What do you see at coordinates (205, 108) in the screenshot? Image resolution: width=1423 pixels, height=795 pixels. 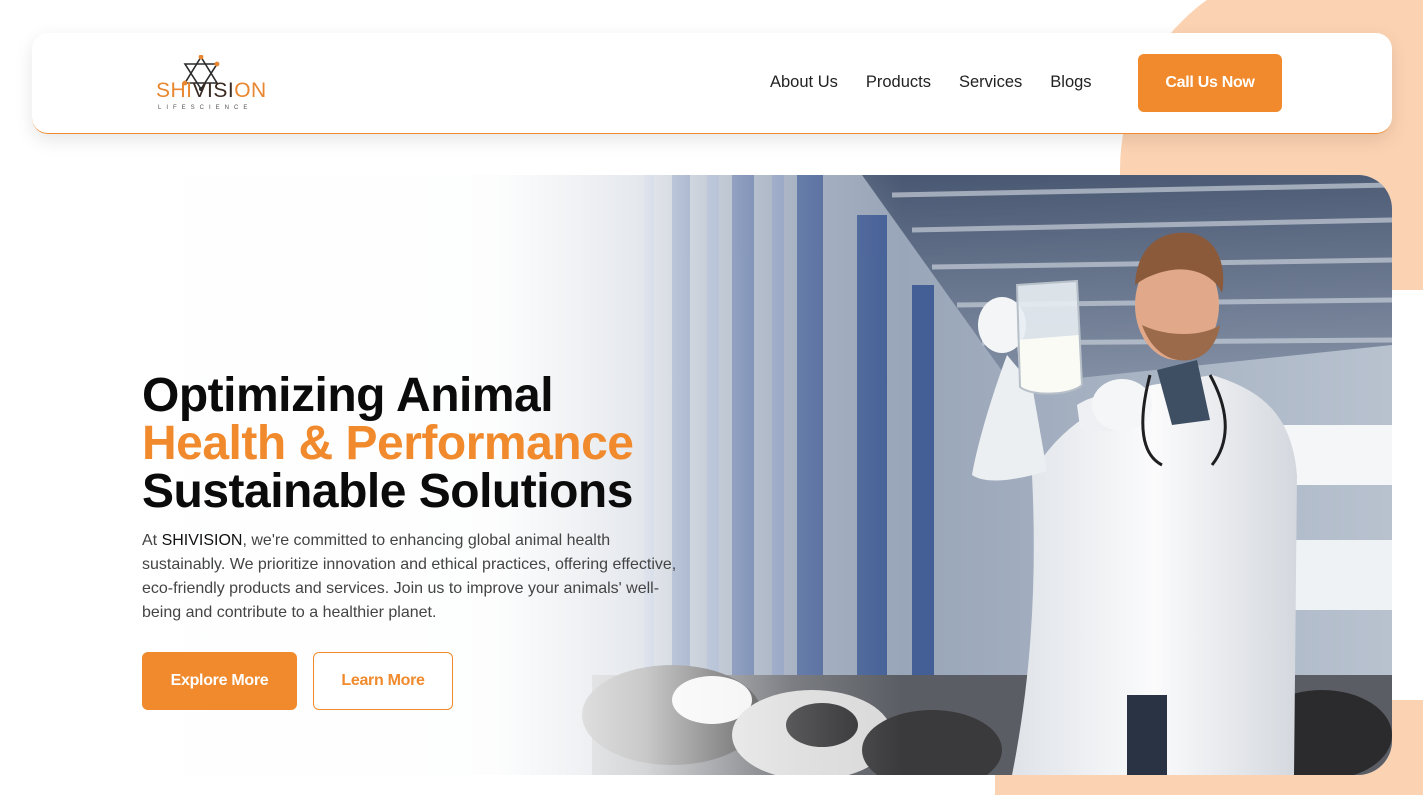 I see `logo-tagline: LIFESCIENCE` at bounding box center [205, 108].